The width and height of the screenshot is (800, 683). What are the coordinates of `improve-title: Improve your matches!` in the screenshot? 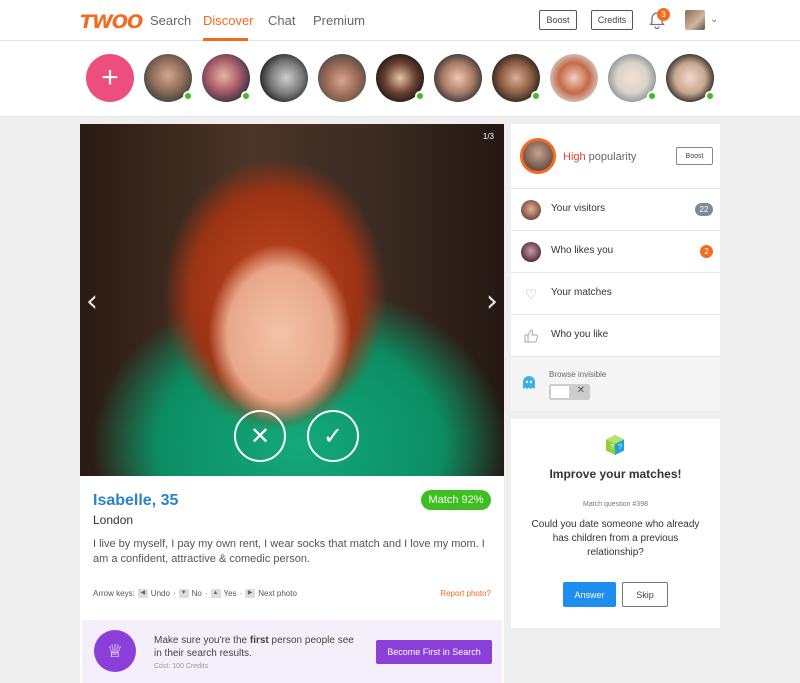 It's located at (615, 474).